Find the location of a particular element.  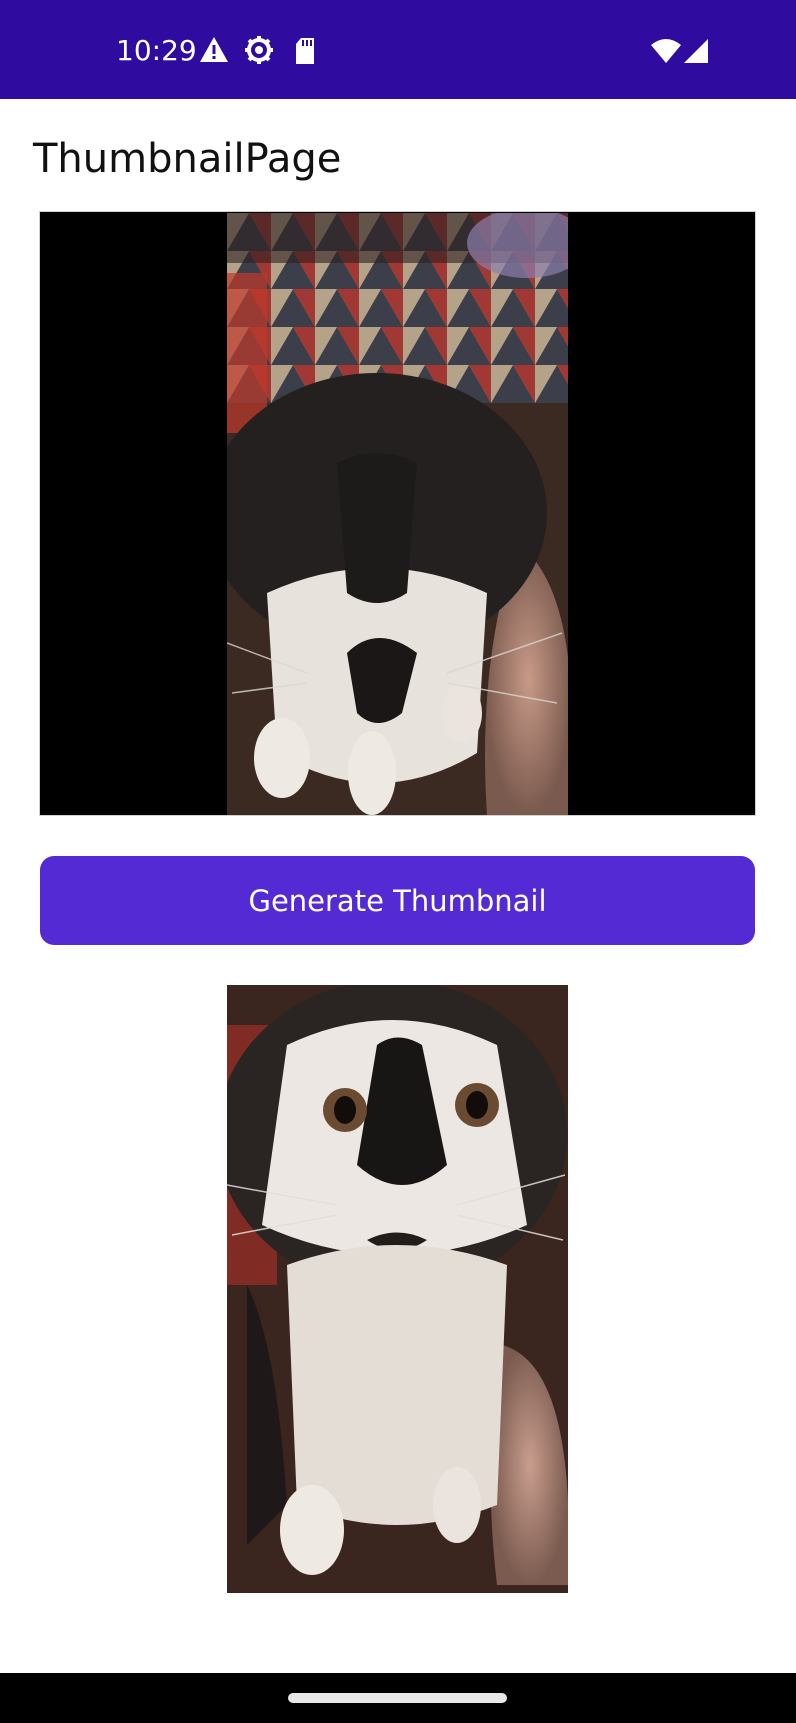

generate-thumbnail-button: Generate Thumbnail is located at coordinates (397, 900).